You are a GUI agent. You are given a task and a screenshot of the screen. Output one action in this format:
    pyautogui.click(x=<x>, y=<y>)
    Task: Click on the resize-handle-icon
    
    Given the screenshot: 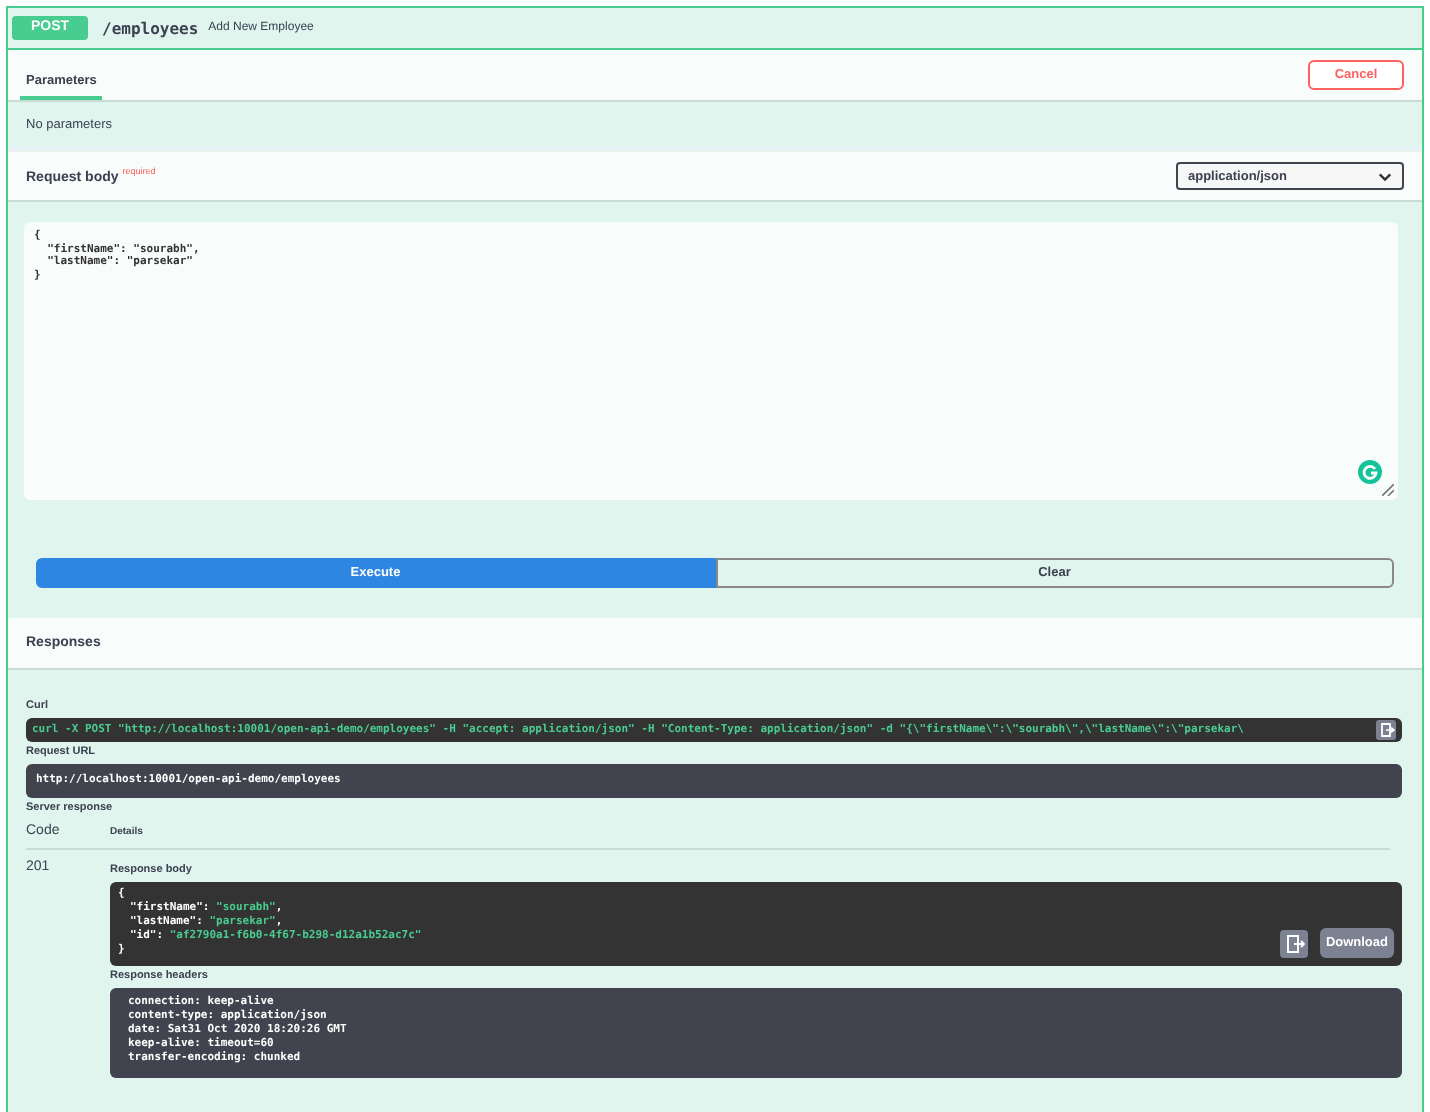 What is the action you would take?
    pyautogui.click(x=1388, y=490)
    